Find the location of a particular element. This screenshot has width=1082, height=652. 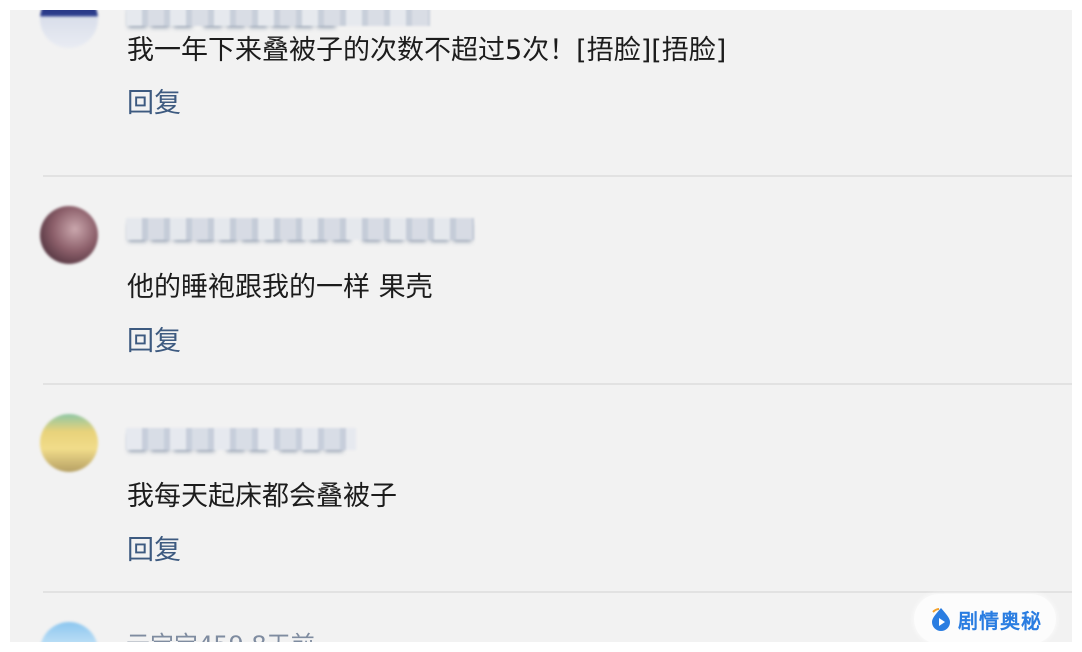

comment-text: 我每天起床都会叠被子 is located at coordinates (262, 496).